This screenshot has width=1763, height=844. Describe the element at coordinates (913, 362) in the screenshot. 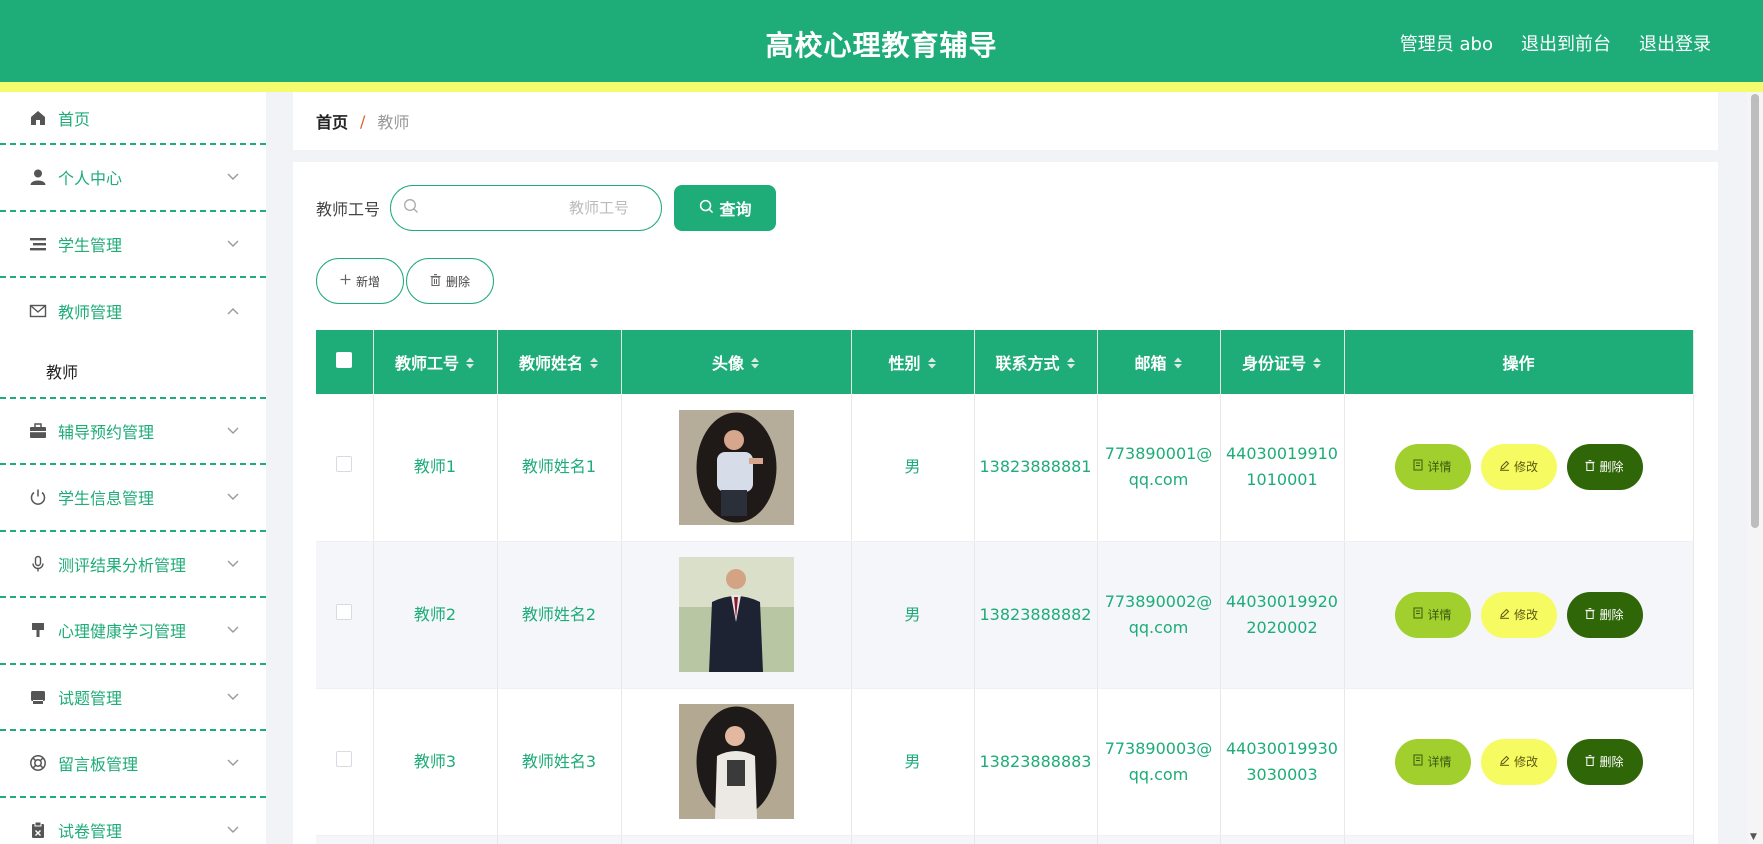

I see `column-header: 性别` at that location.